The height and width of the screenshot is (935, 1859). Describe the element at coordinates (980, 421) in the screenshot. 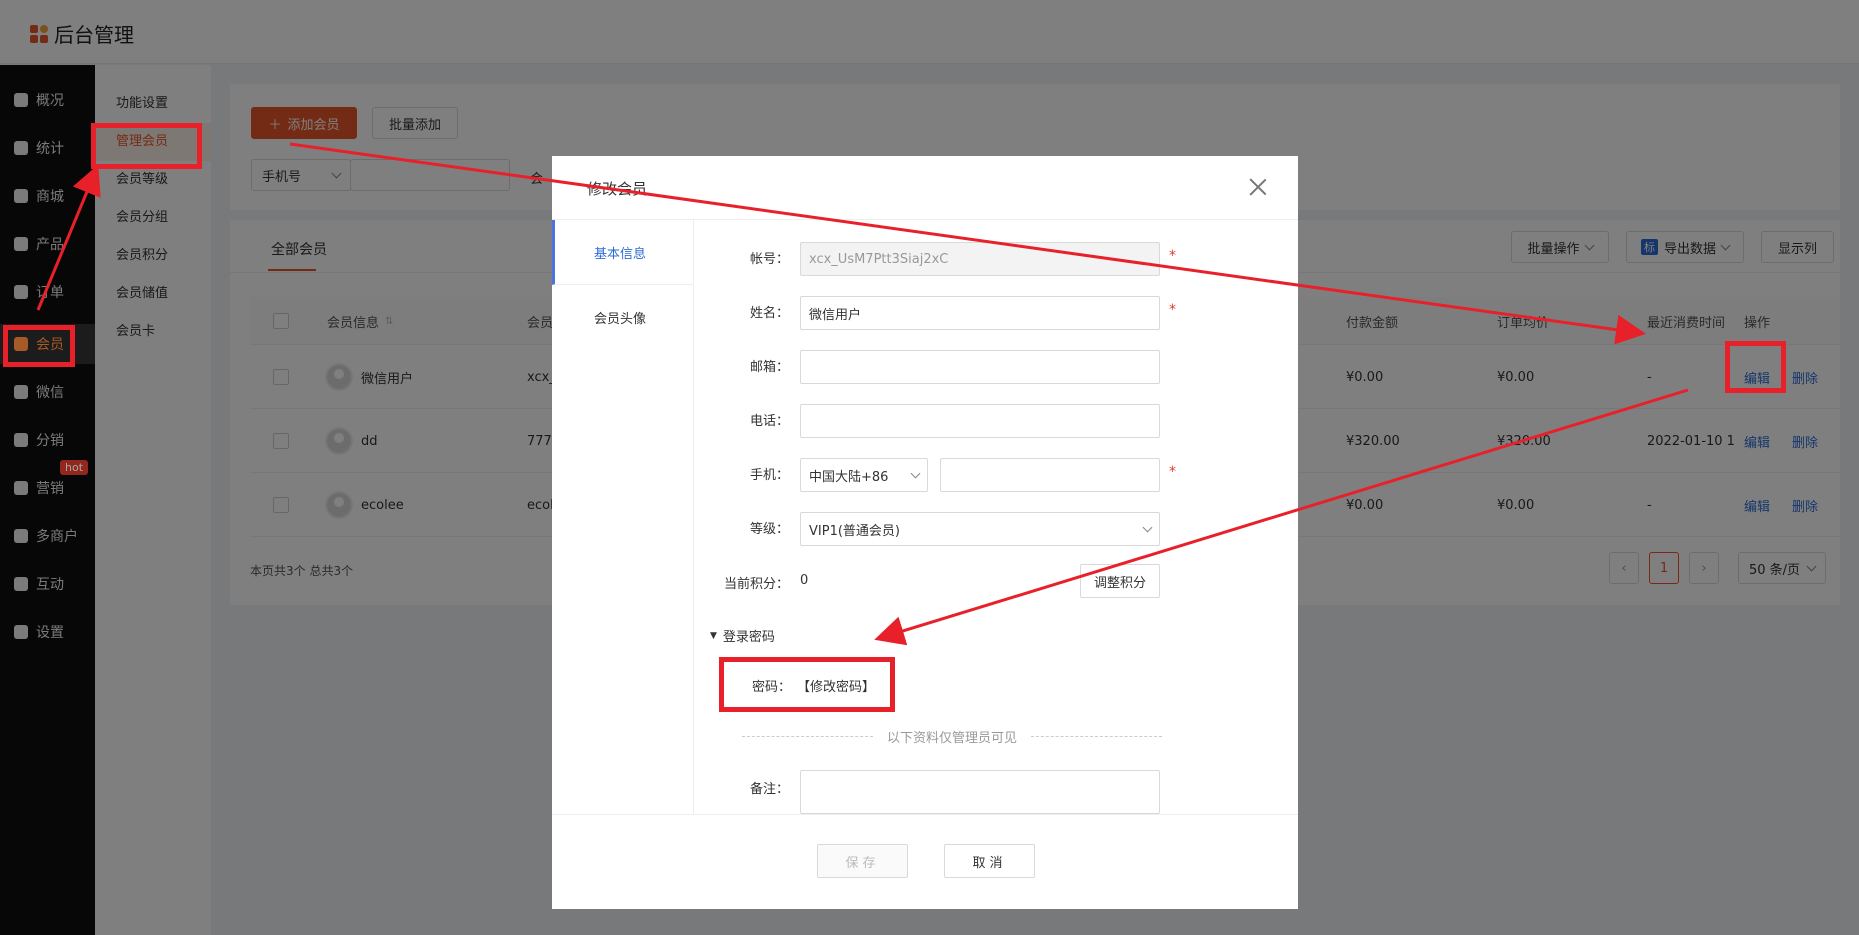

I see `phone-field` at that location.